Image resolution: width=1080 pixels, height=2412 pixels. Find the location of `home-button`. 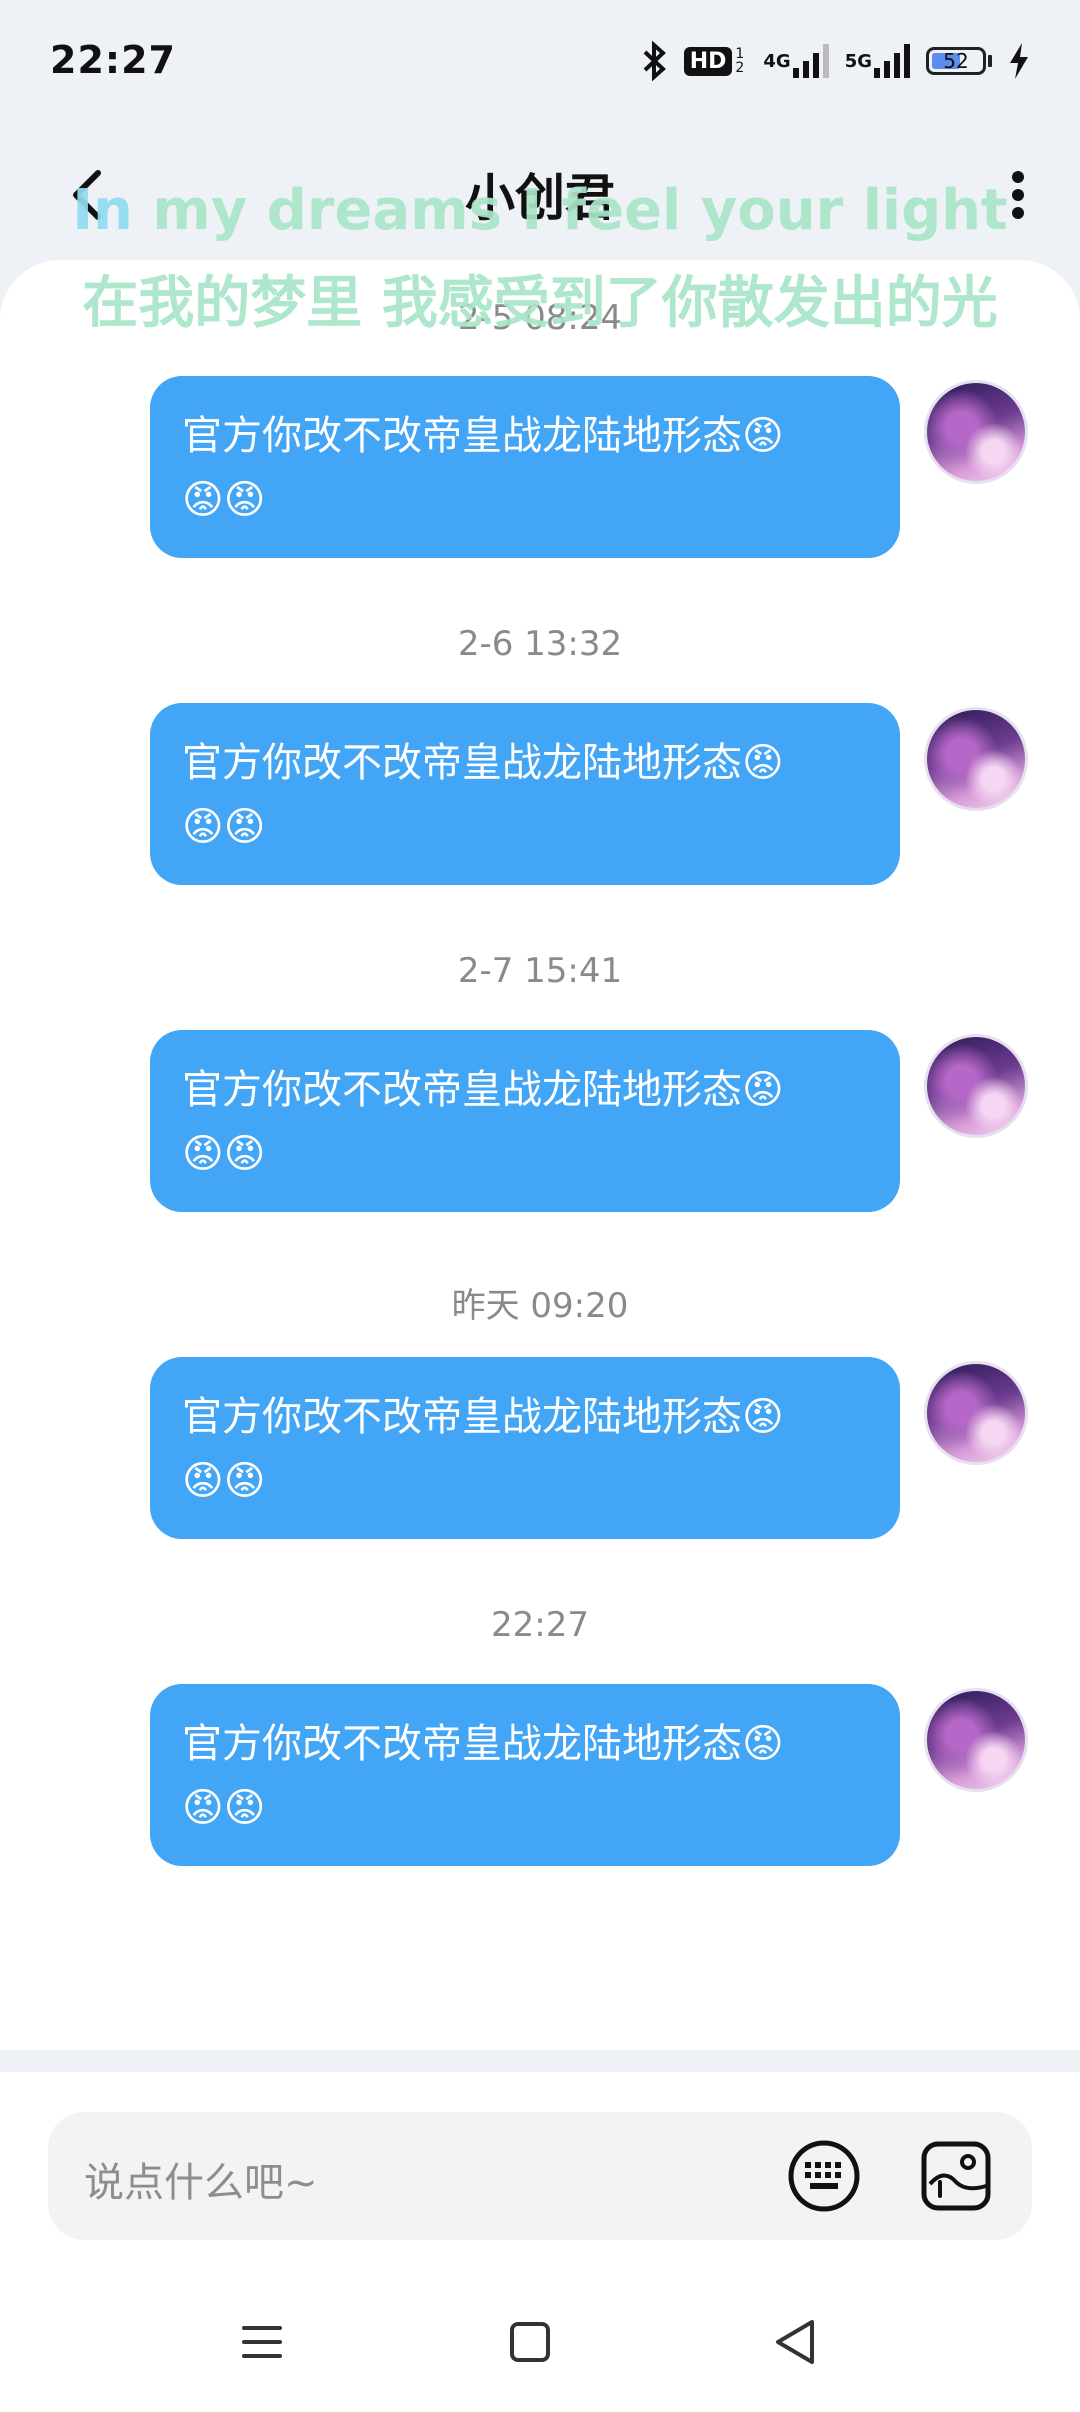

home-button is located at coordinates (530, 2342).